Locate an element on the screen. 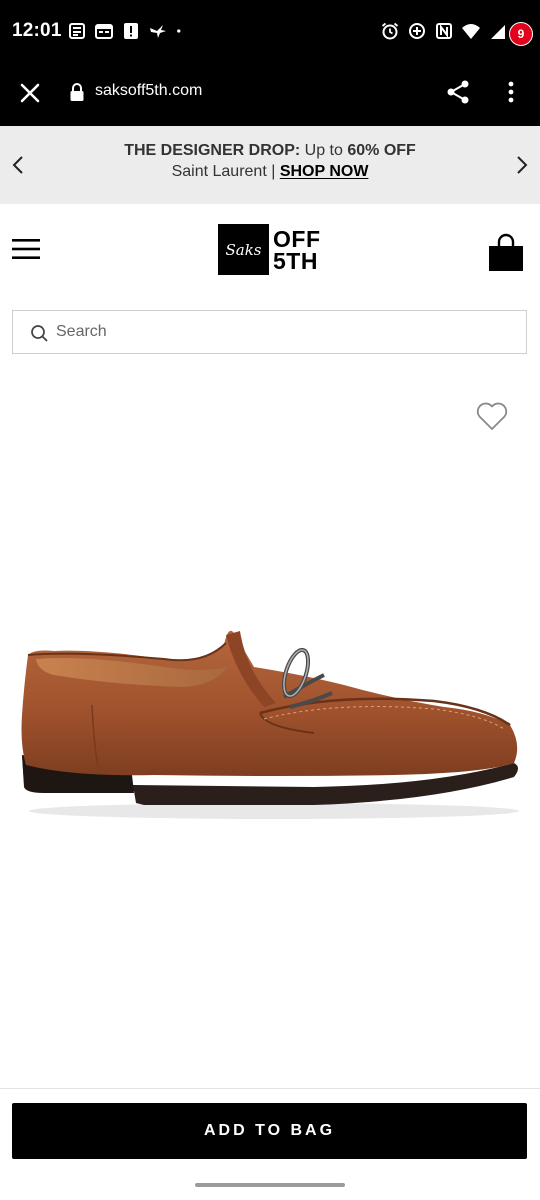  hamburger-menu-icon is located at coordinates (26, 249).